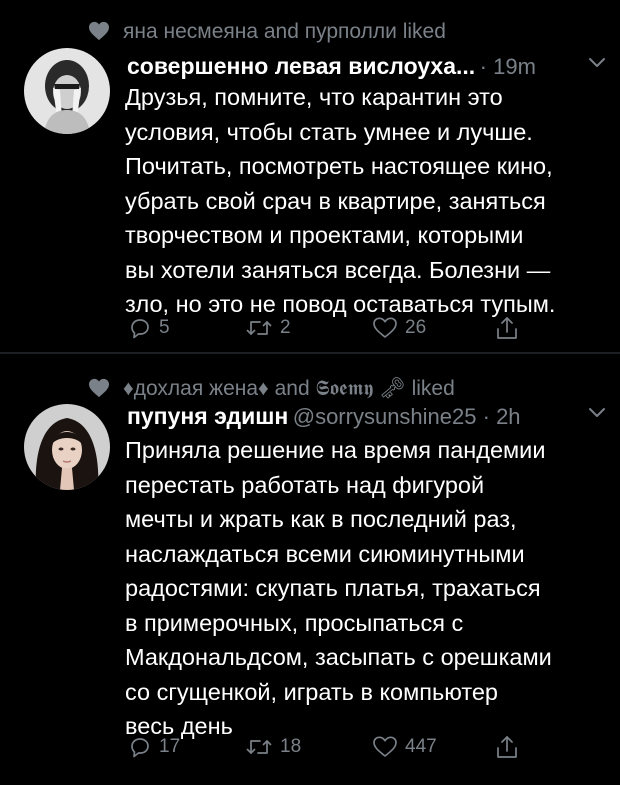  What do you see at coordinates (305, 484) in the screenshot?
I see `tweet-text-line: перестать работать над фигурой` at bounding box center [305, 484].